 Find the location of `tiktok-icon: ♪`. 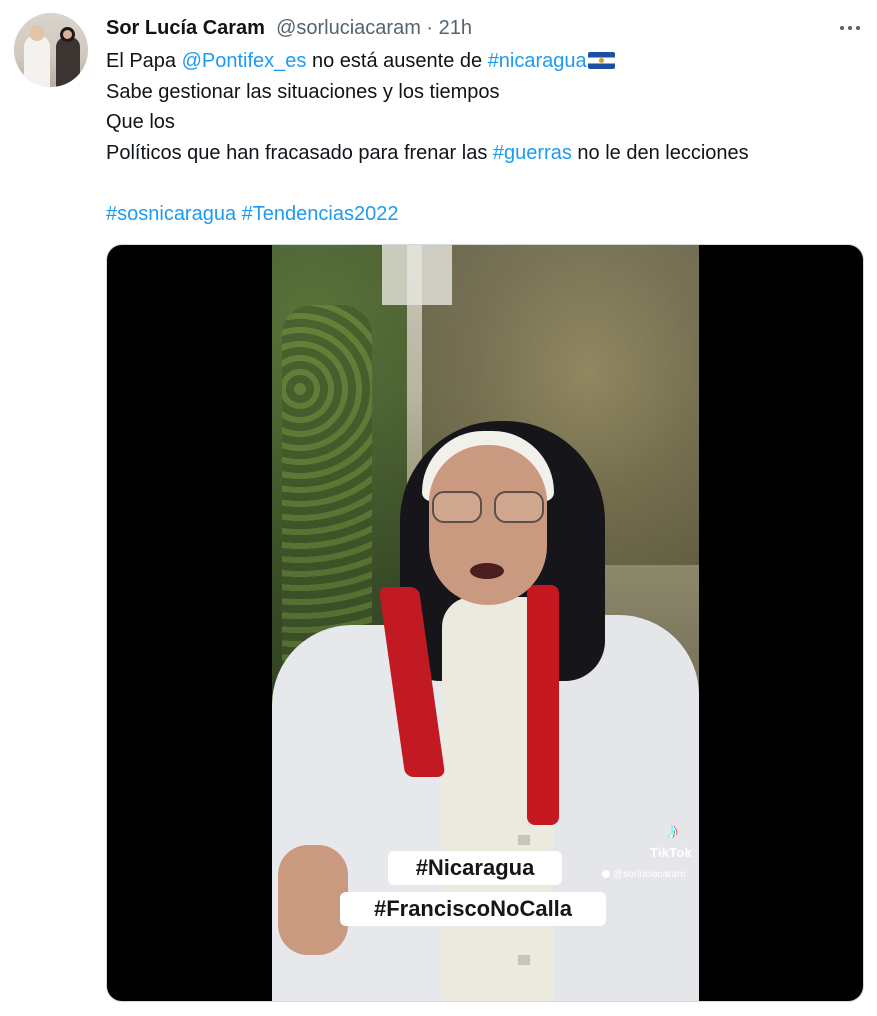

tiktok-icon: ♪ is located at coordinates (671, 831).